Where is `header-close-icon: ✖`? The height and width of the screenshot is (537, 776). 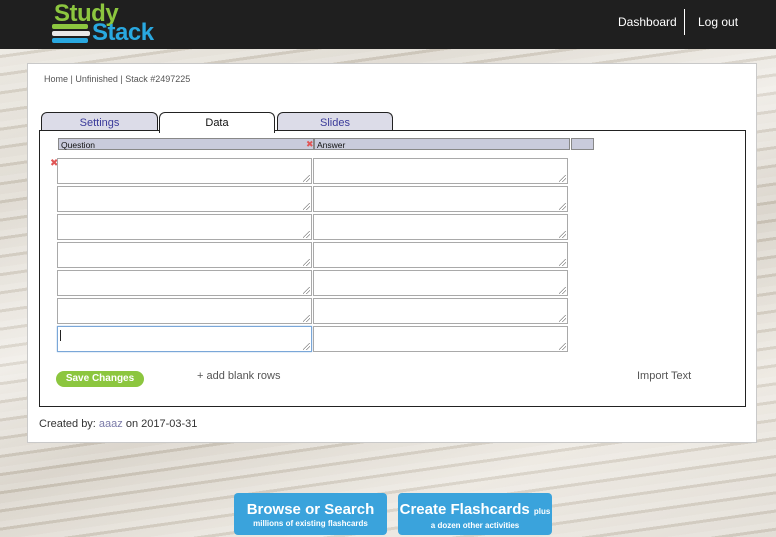 header-close-icon: ✖ is located at coordinates (310, 144).